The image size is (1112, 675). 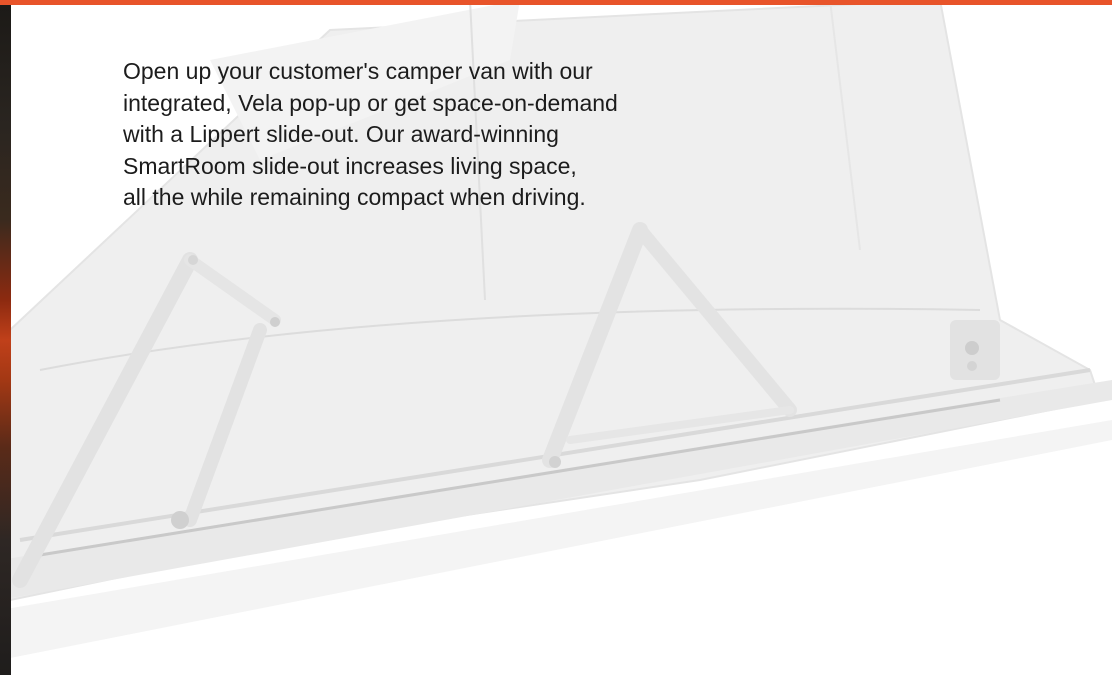 What do you see at coordinates (555, 462) in the screenshot?
I see `right-strut-joint` at bounding box center [555, 462].